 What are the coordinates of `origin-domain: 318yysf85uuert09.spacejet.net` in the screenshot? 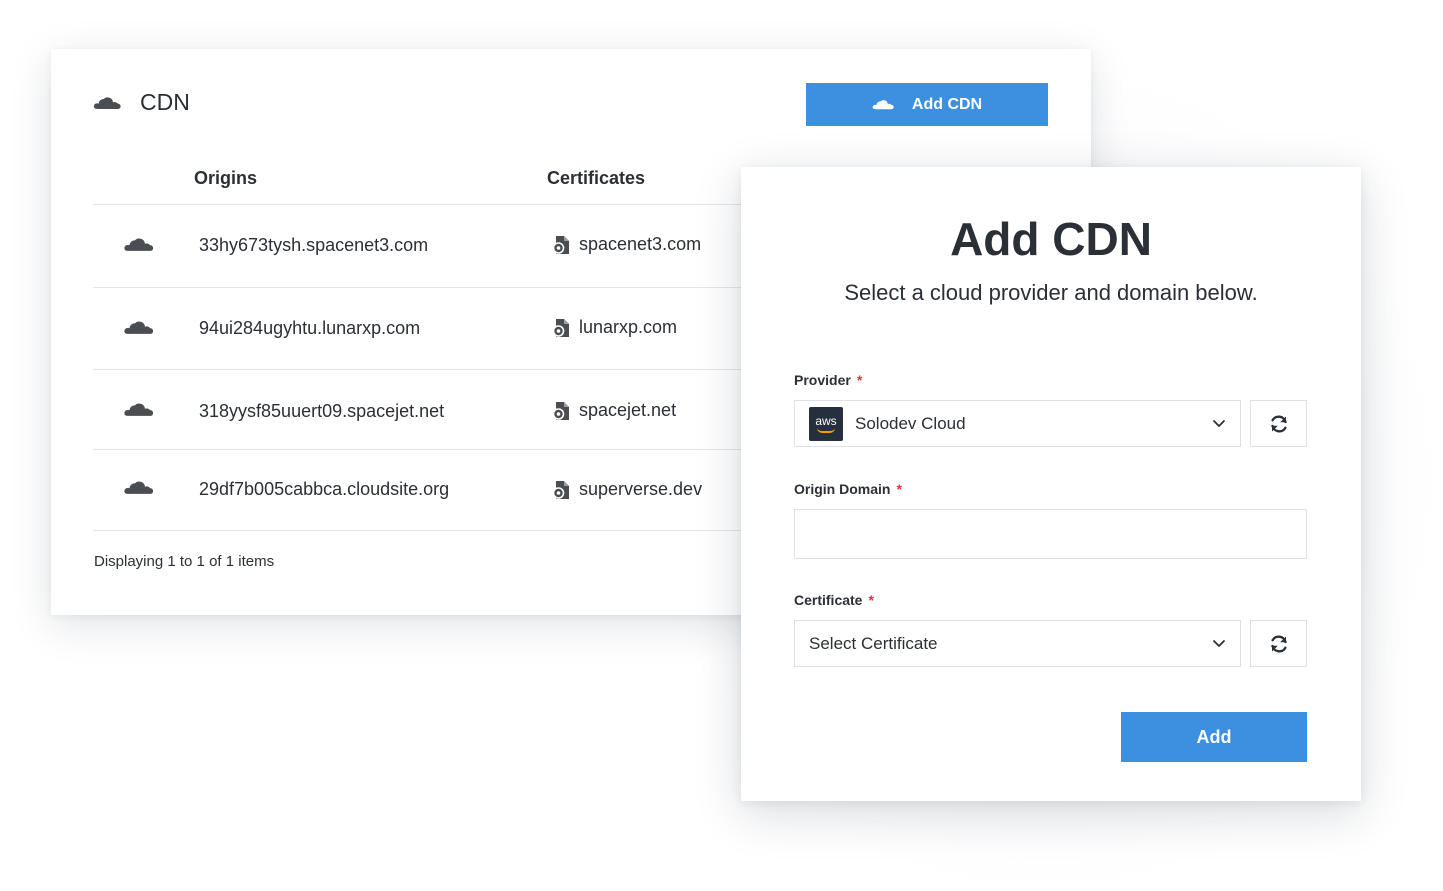 It's located at (322, 411).